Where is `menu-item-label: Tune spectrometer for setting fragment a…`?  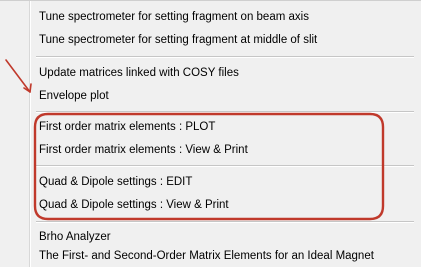
menu-item-label: Tune spectrometer for setting fragment a… is located at coordinates (178, 40).